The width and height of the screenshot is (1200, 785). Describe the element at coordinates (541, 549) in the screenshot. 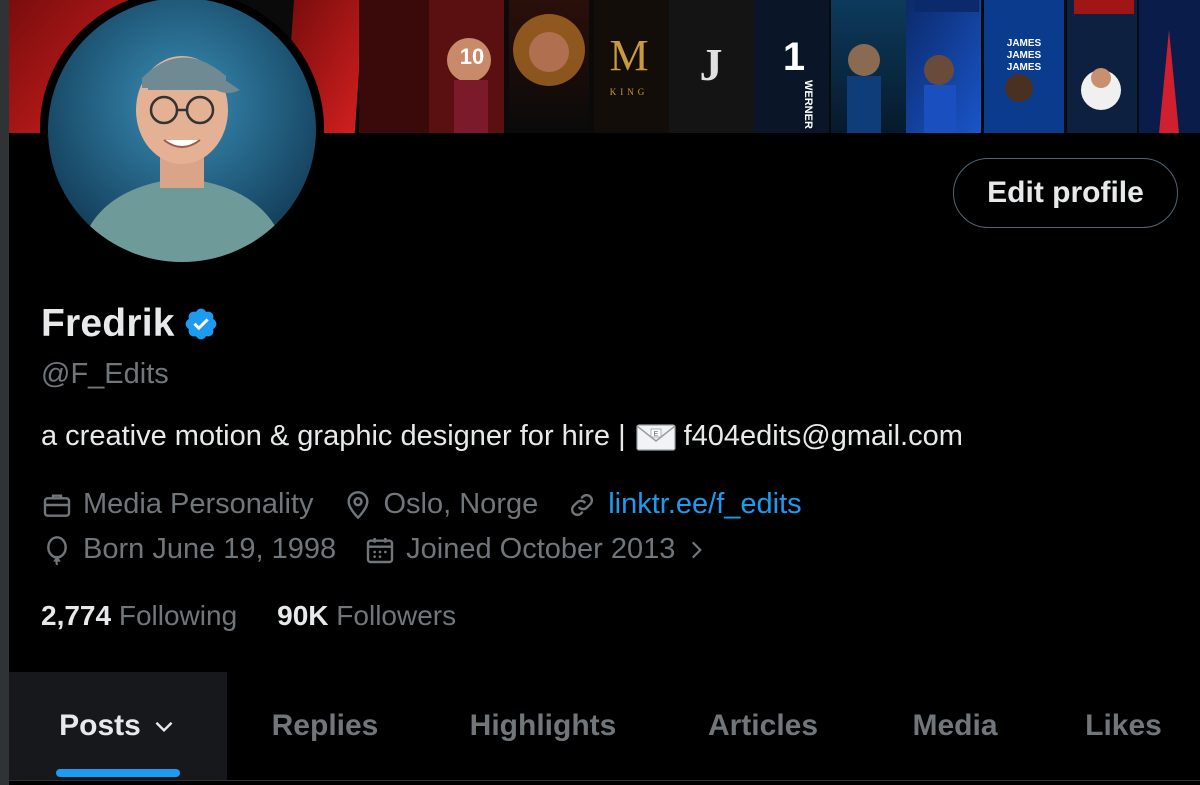

I see `meta-joined-label: Joined October 2013` at that location.